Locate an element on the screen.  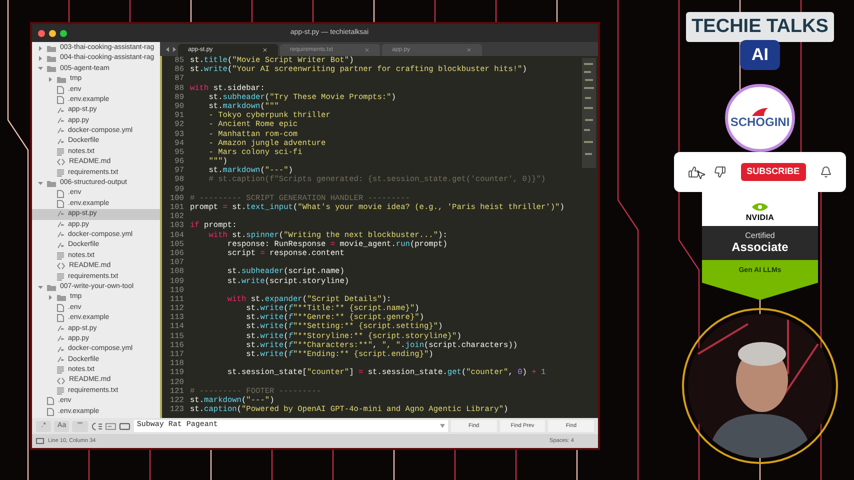
like-icon is located at coordinates (694, 172).